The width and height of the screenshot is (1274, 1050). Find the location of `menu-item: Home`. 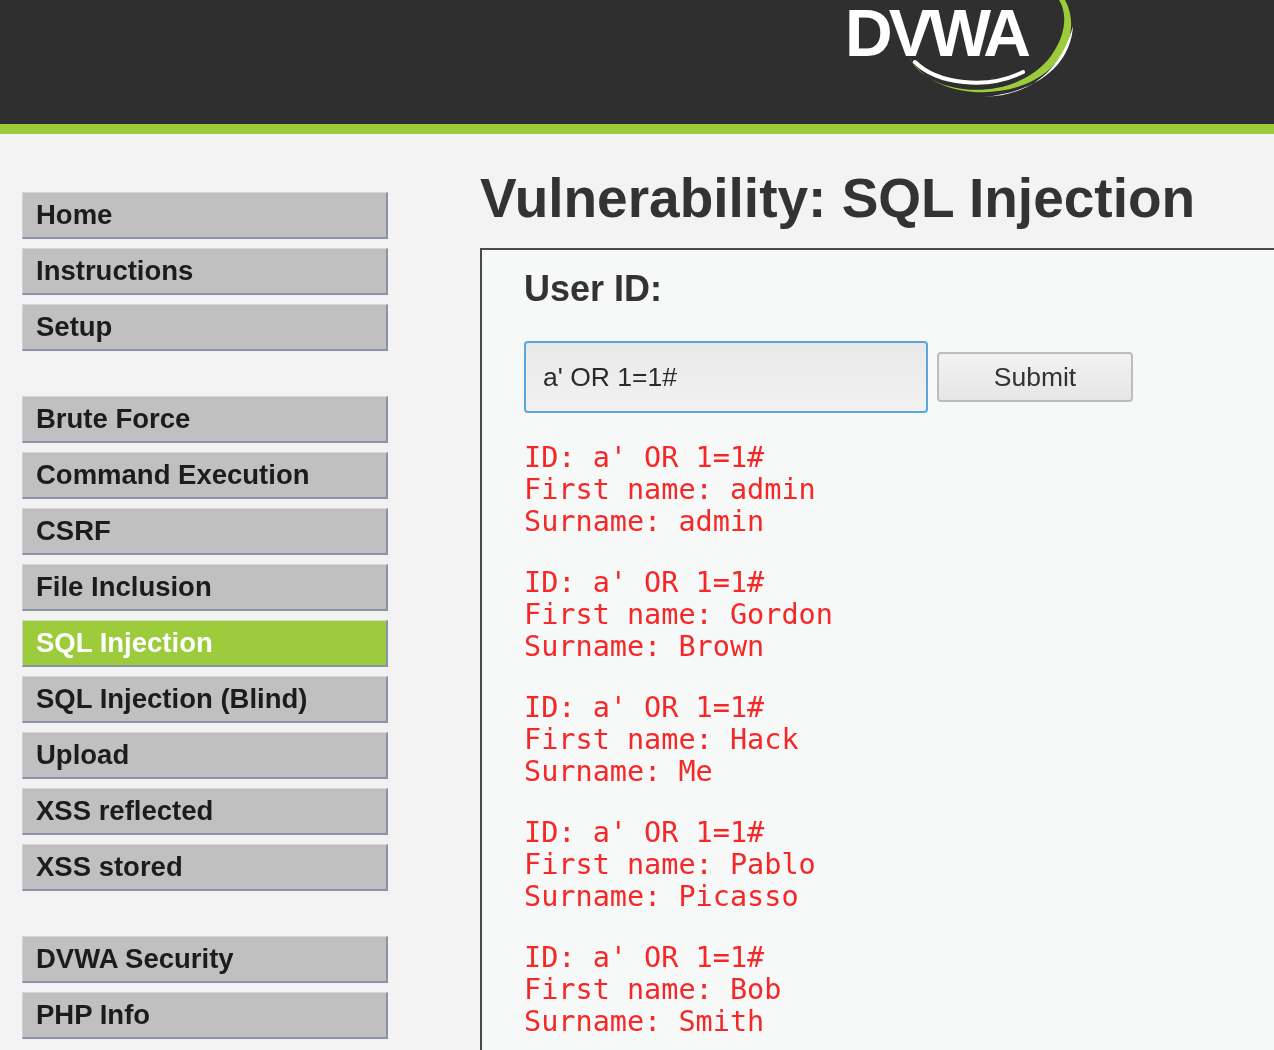

menu-item: Home is located at coordinates (205, 215).